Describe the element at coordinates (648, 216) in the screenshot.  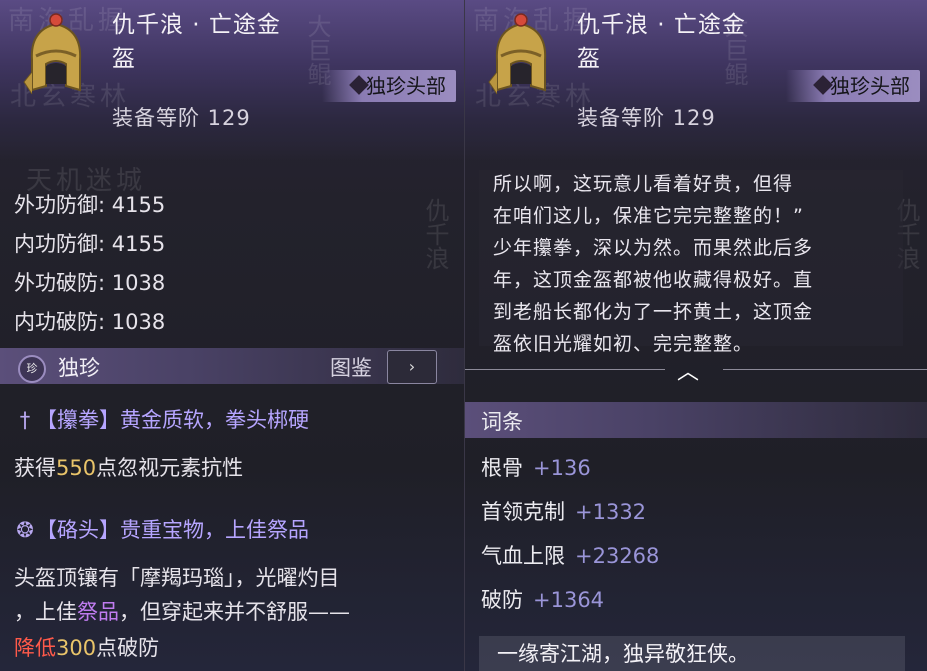
I see `lore-line: 在咱们这儿，保准它完完整整的！”` at that location.